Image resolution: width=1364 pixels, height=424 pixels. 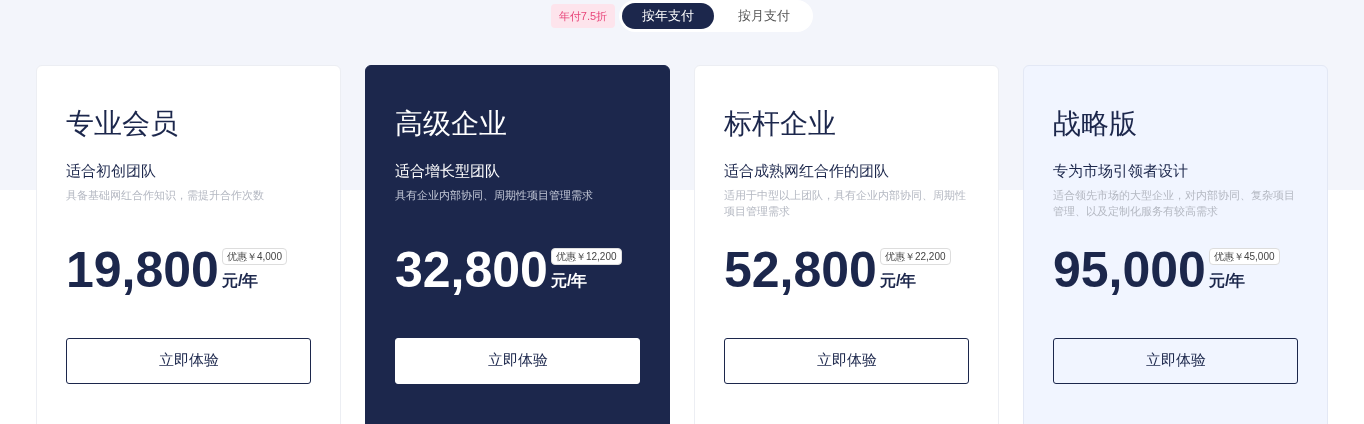 I want to click on plan-price: 32,800, so click(x=471, y=269).